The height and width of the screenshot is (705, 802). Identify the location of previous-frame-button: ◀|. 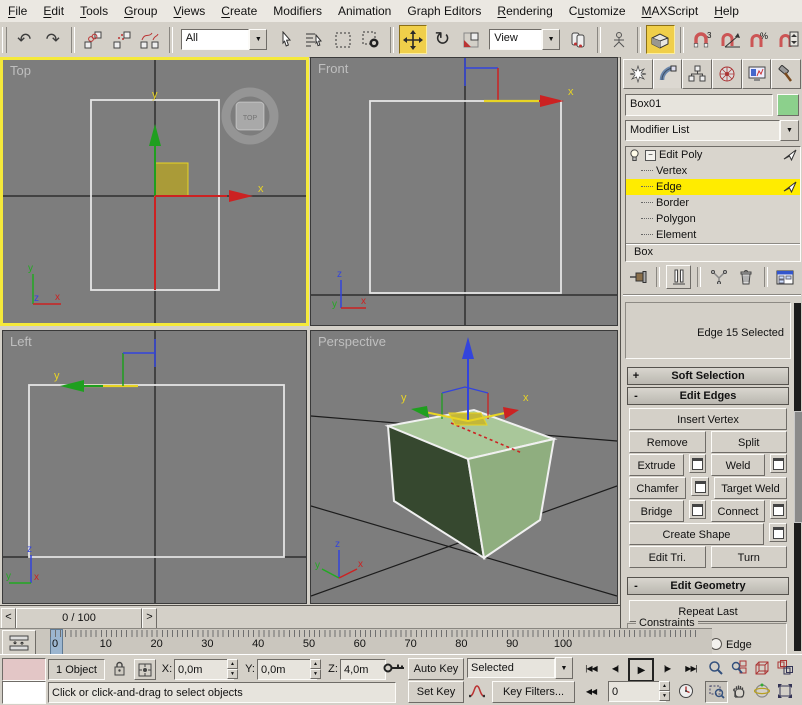
(615, 668).